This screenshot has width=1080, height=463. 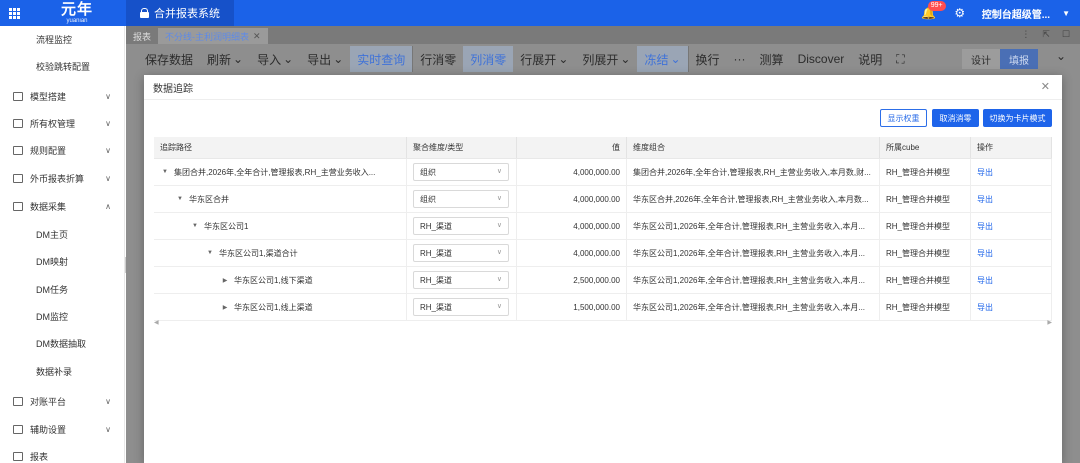 I want to click on sidebar-item: DM数据抽取, so click(x=62, y=343).